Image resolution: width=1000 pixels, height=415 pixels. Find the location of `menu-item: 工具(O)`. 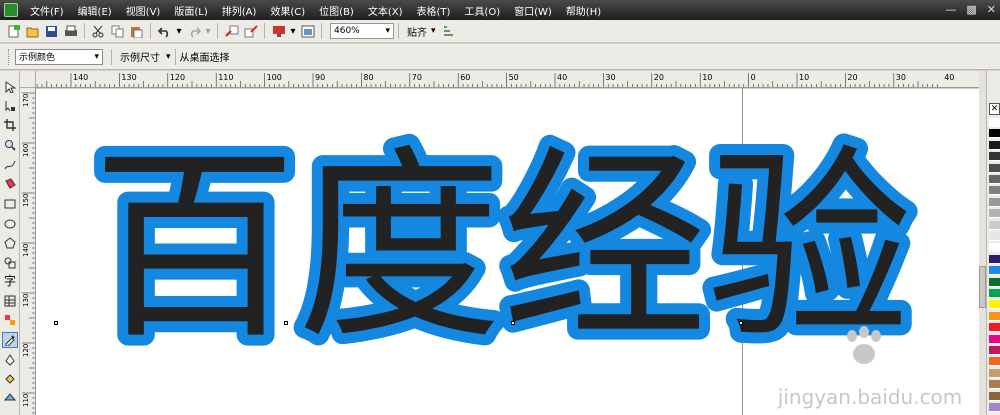

menu-item: 工具(O) is located at coordinates (481, 10).